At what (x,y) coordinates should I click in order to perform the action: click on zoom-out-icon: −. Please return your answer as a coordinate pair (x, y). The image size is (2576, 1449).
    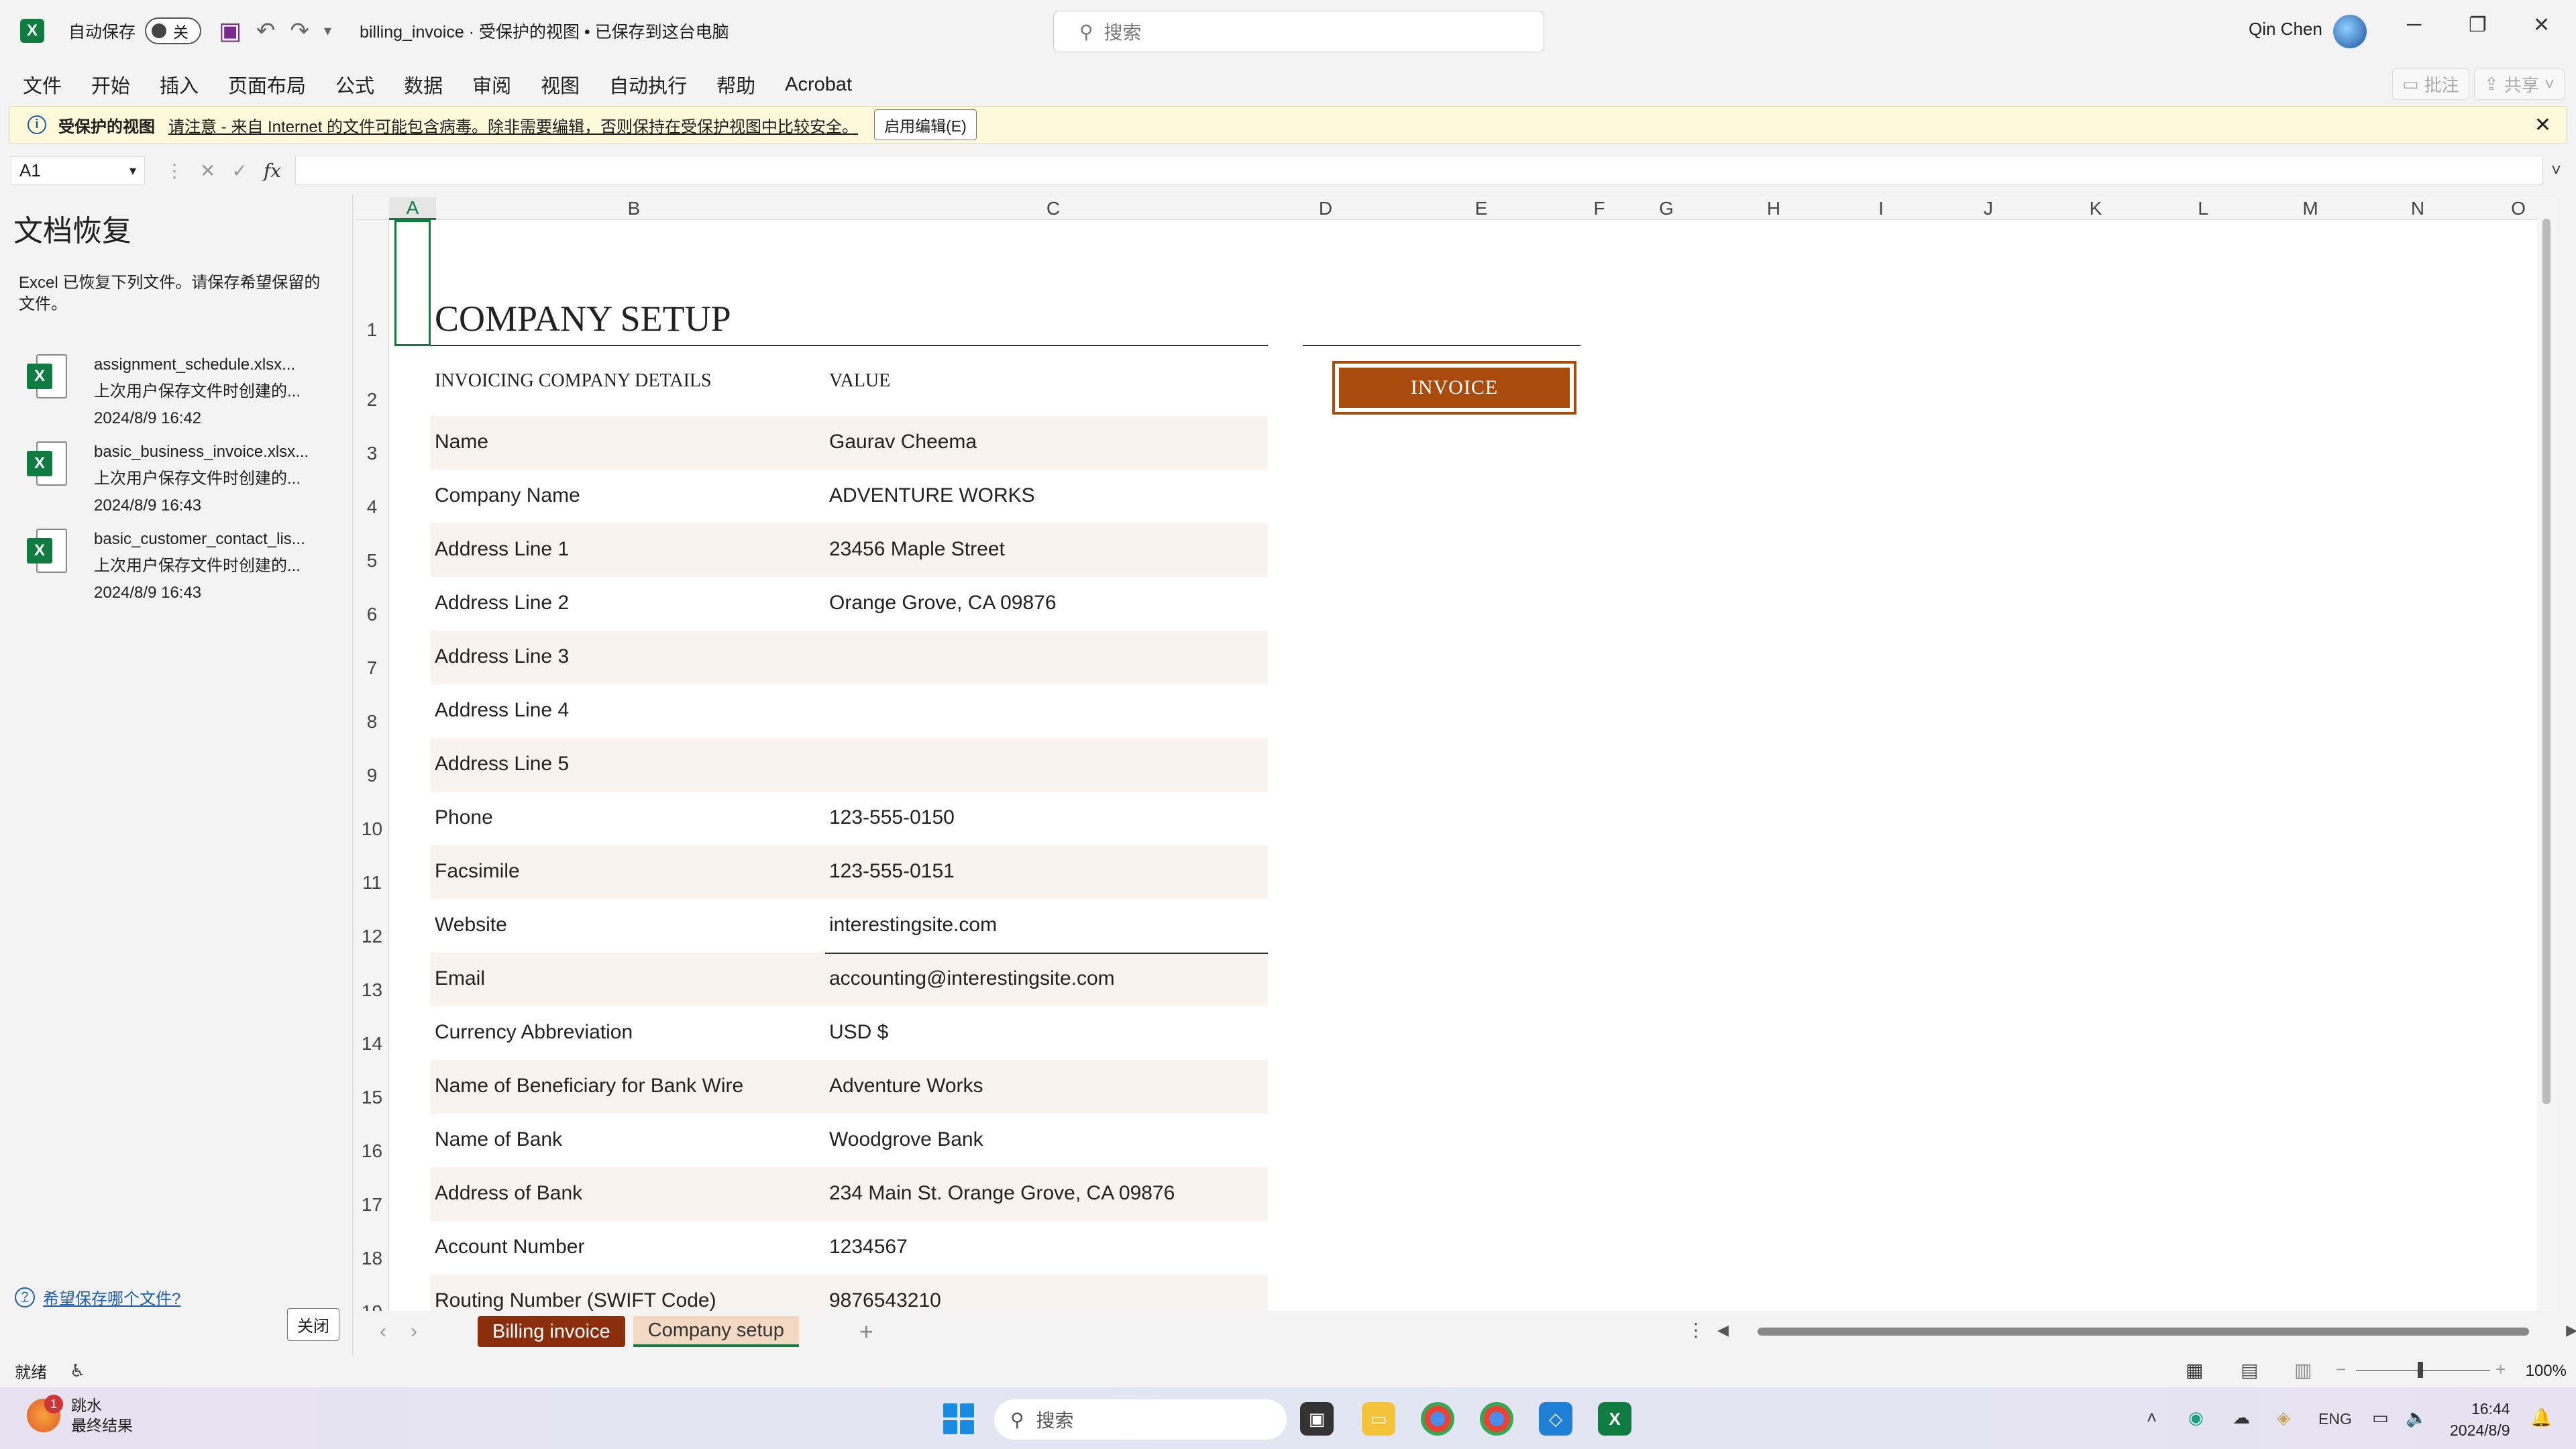
    Looking at the image, I should click on (2341, 1369).